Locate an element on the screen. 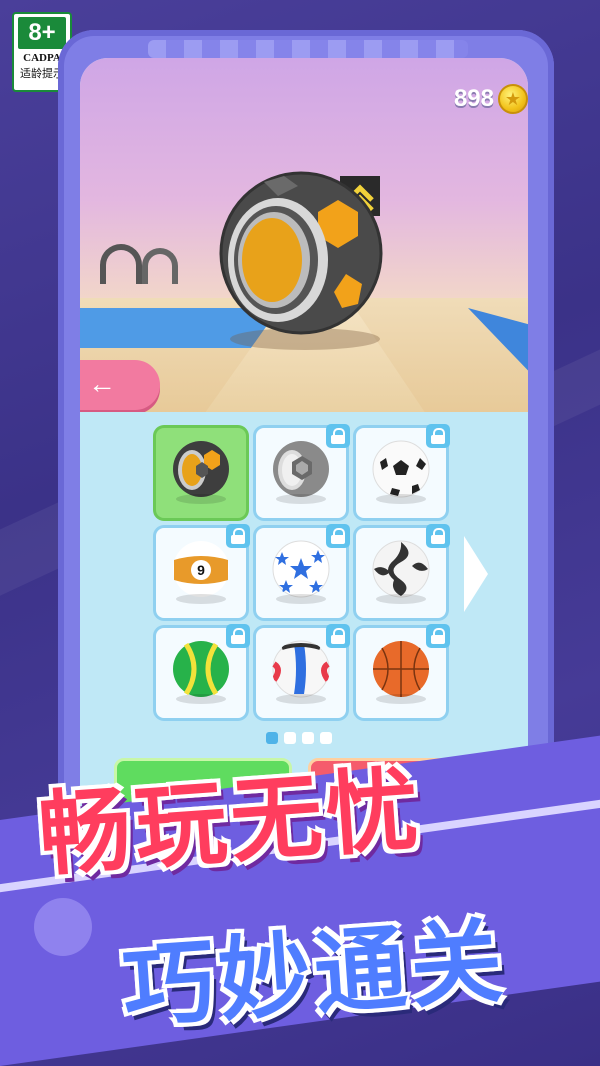 This screenshot has height=1066, width=600. billiard-number: 9 is located at coordinates (201, 570).